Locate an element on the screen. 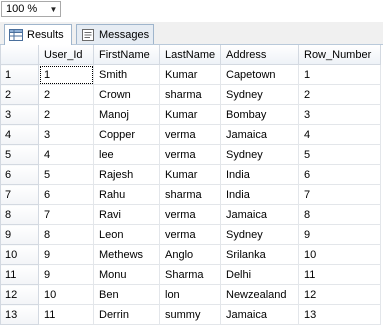 Image resolution: width=383 pixels, height=325 pixels. column-header-address: Address is located at coordinates (259, 55).